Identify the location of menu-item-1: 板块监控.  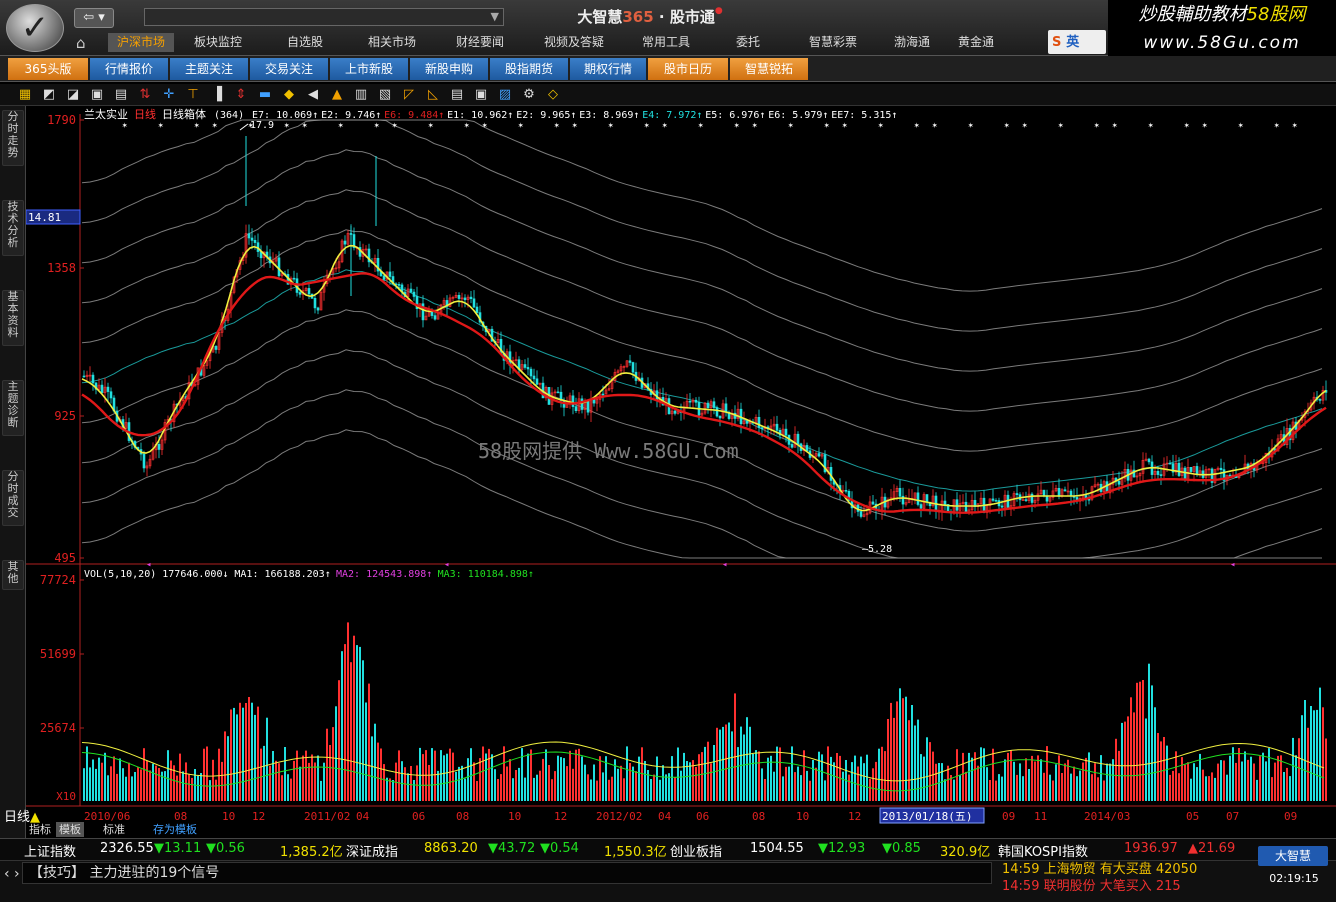
(218, 42).